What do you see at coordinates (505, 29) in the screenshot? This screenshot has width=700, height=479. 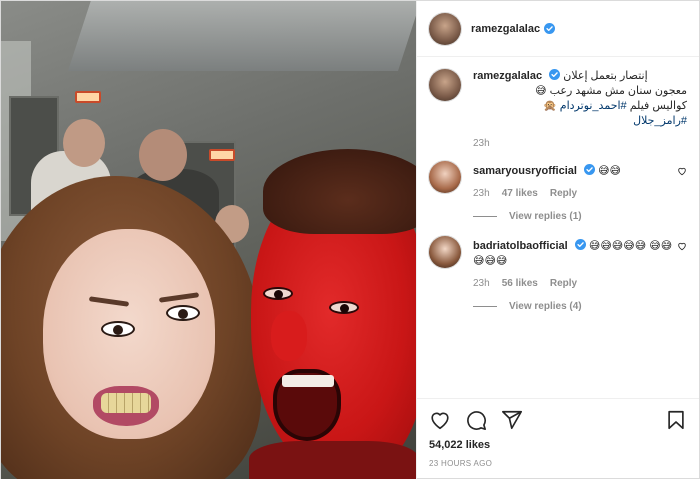 I see `author-username: ramezgalalac` at bounding box center [505, 29].